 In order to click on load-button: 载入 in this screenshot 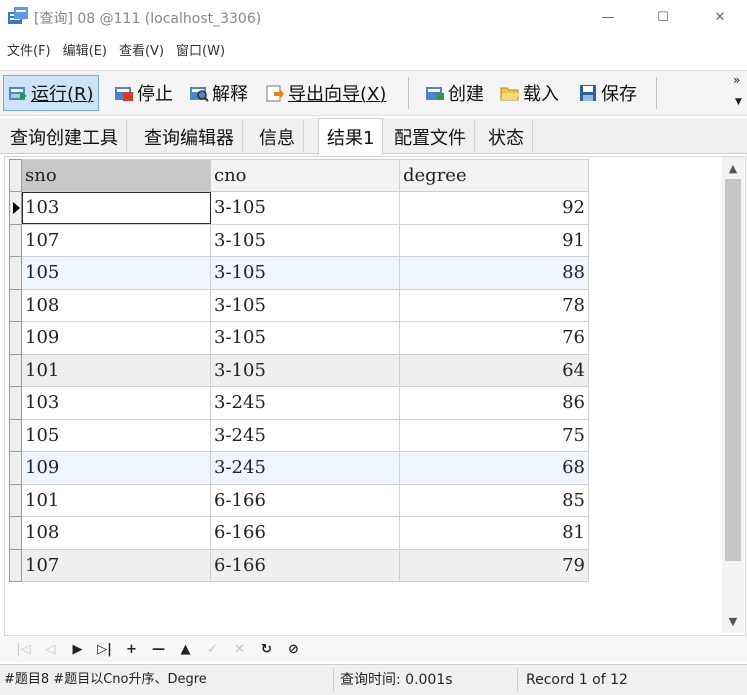, I will do `click(529, 93)`.